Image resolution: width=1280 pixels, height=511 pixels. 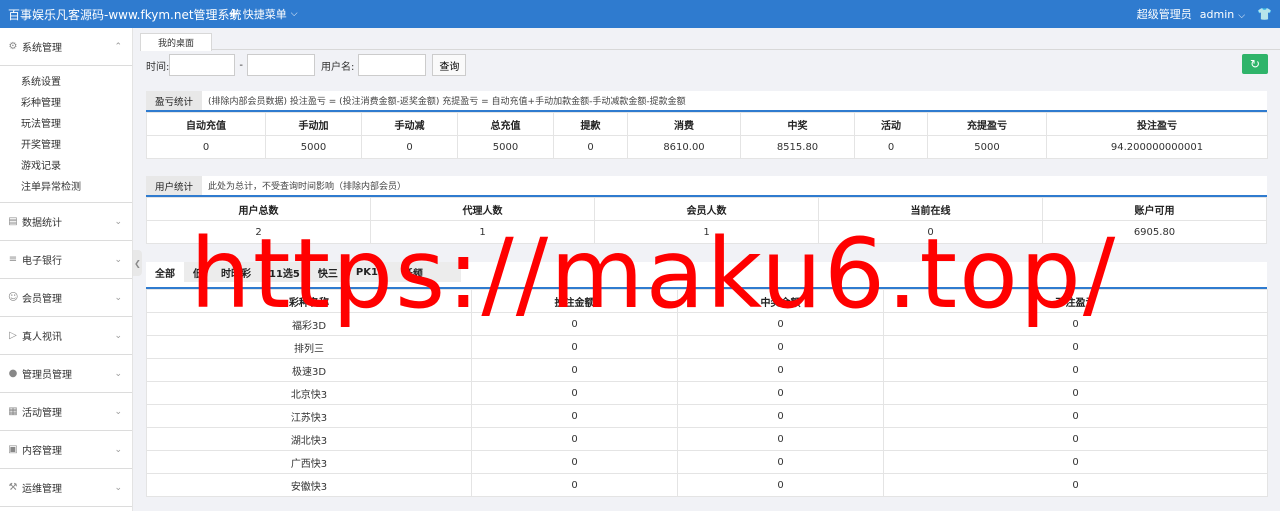 I want to click on admin-icon: ●, so click(x=13, y=373).